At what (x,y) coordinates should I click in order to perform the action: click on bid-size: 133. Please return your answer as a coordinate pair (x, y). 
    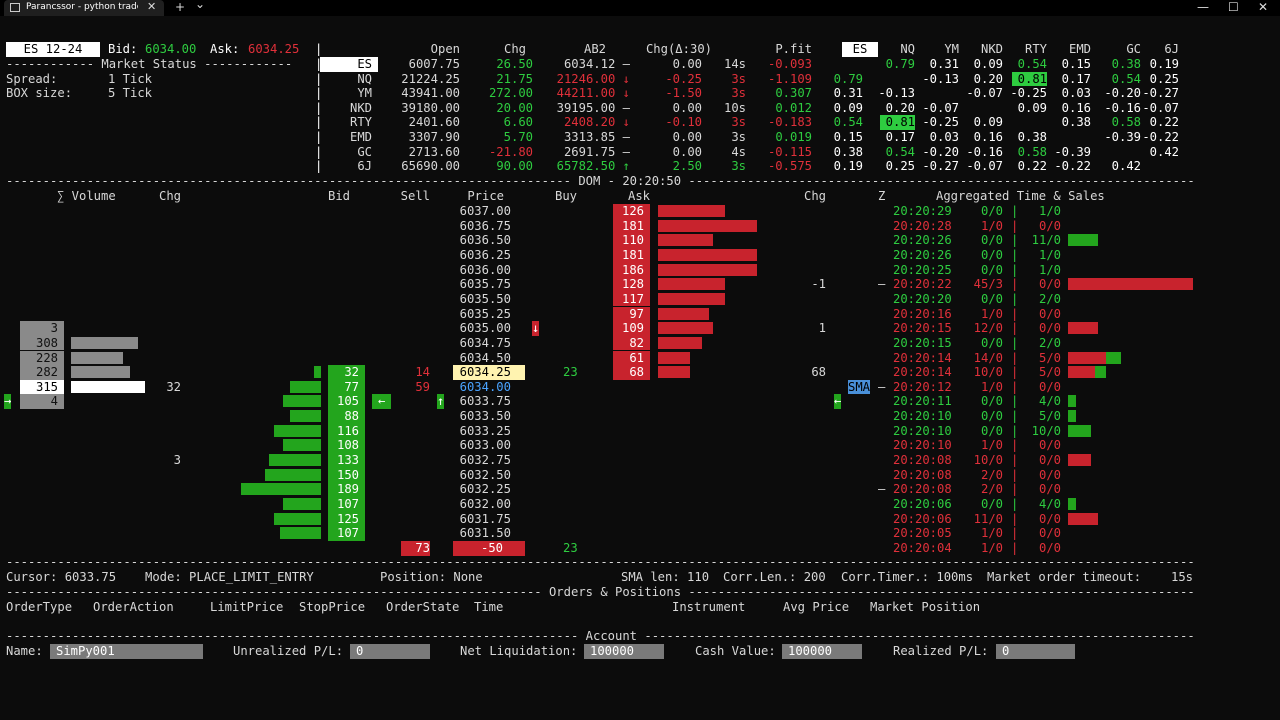
    Looking at the image, I should click on (346, 460).